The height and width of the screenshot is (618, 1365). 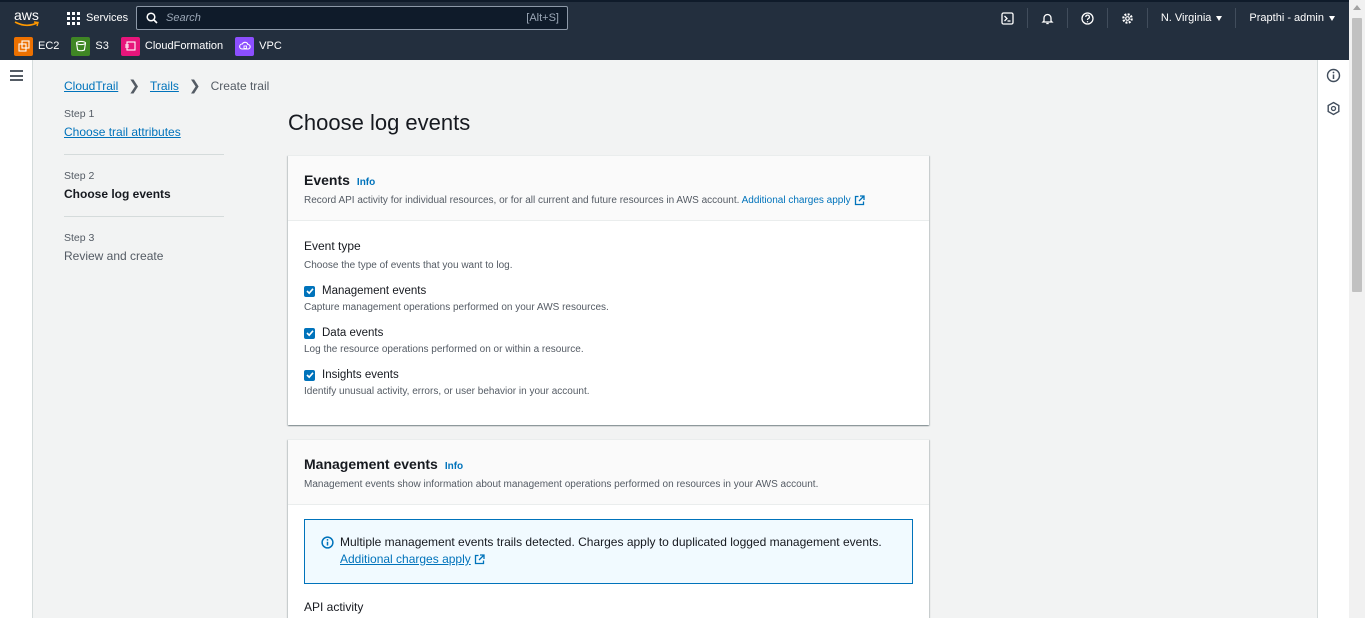 What do you see at coordinates (73, 18) in the screenshot?
I see `grid-icon` at bounding box center [73, 18].